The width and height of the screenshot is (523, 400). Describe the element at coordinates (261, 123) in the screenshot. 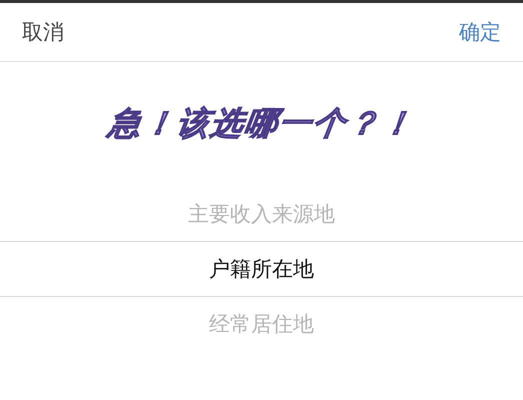

I see `headline: 急！该选哪一个？！` at that location.